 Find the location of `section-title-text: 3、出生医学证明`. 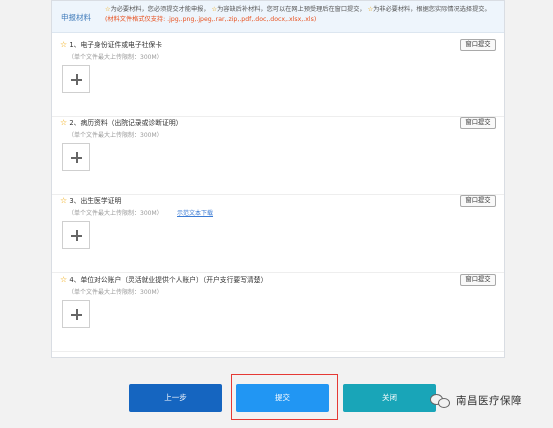

section-title-text: 3、出生医学证明 is located at coordinates (95, 201).